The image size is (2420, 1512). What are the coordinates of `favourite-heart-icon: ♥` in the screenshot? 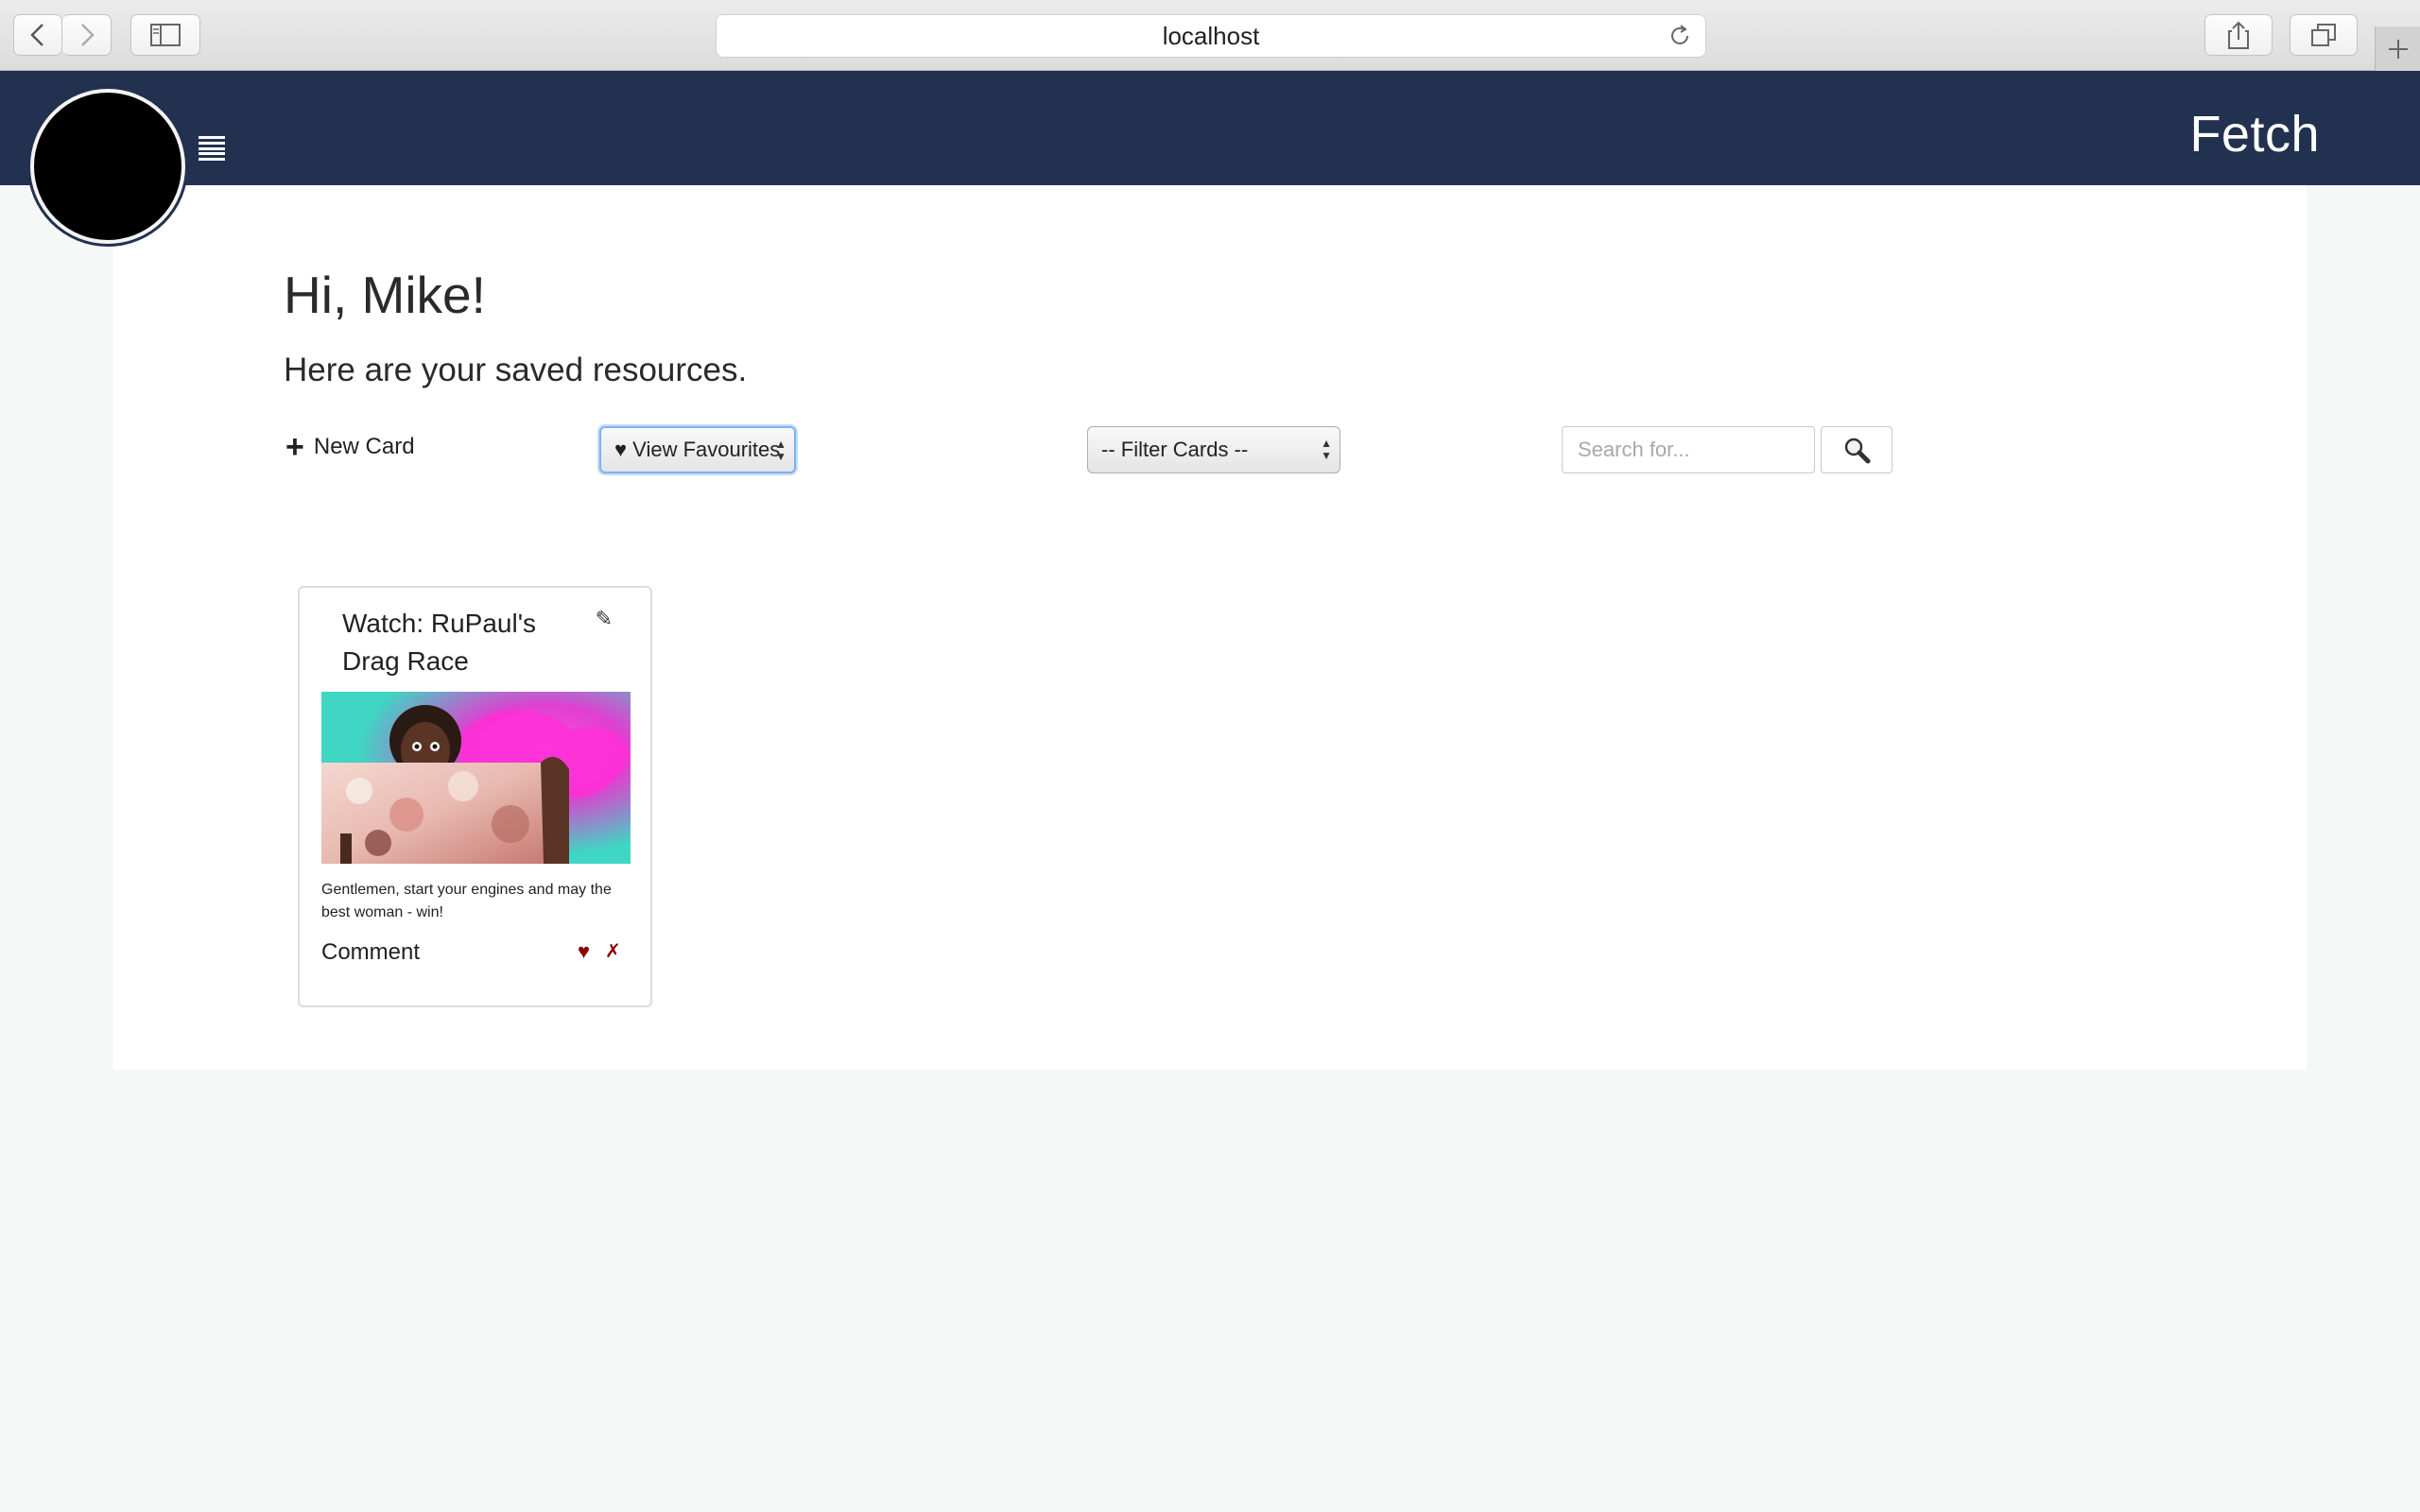 It's located at (584, 951).